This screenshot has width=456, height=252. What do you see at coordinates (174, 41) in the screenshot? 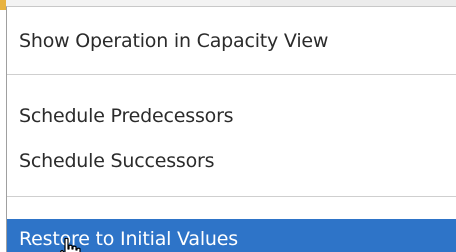
I see `menu-item-label: Show Operation in Capacity View` at bounding box center [174, 41].